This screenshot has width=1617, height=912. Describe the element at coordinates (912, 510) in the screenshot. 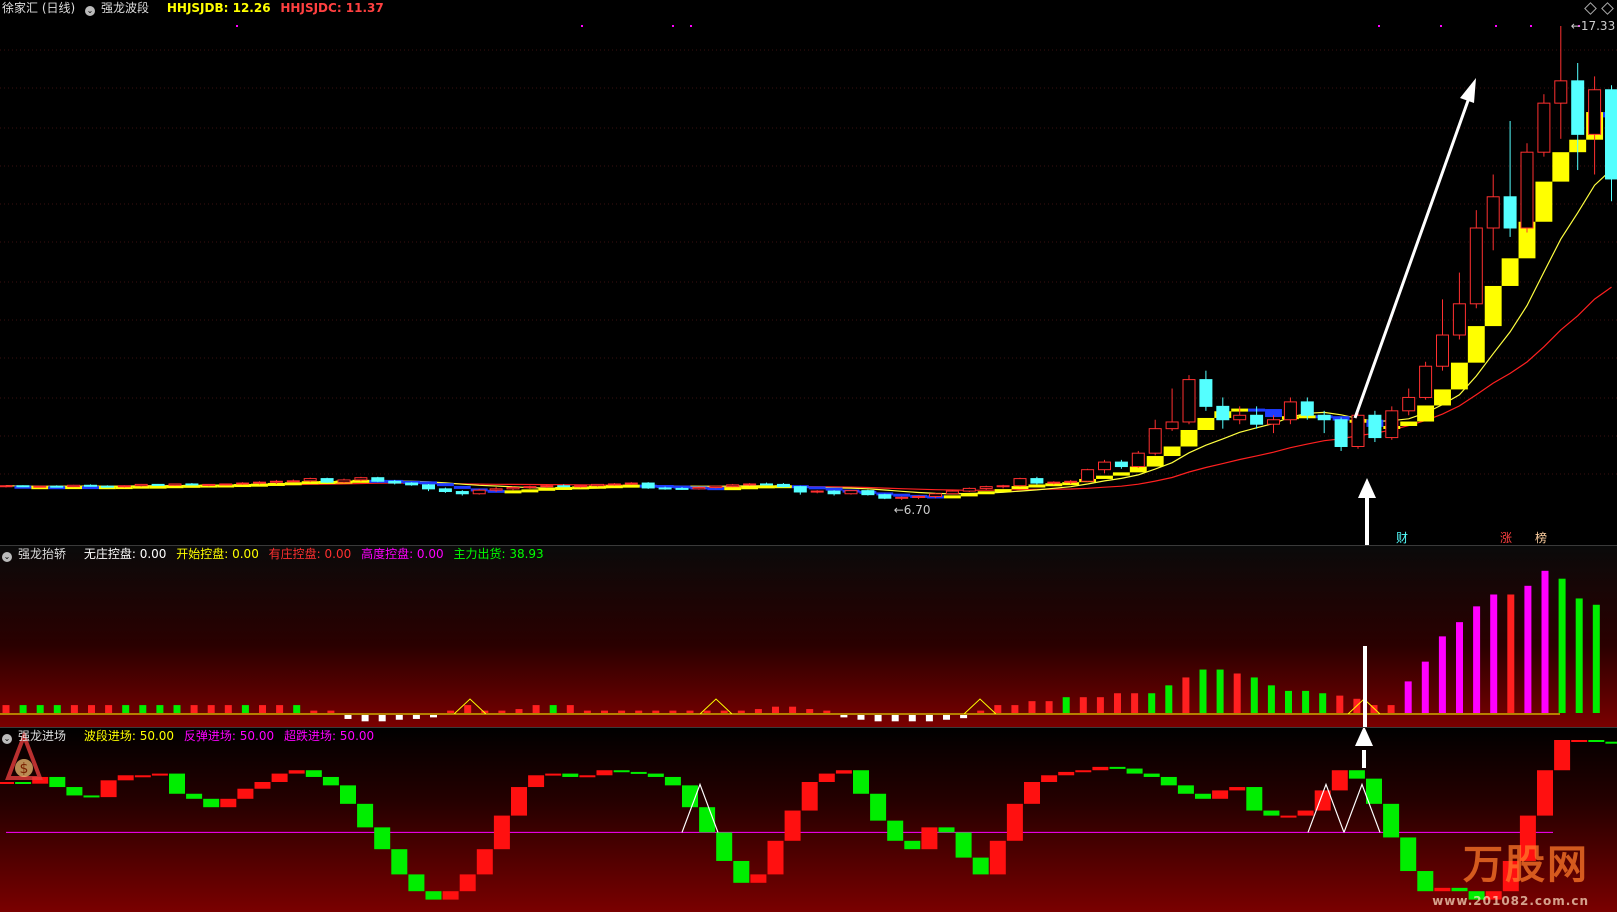

I see `min-price-label: ←6.70` at that location.